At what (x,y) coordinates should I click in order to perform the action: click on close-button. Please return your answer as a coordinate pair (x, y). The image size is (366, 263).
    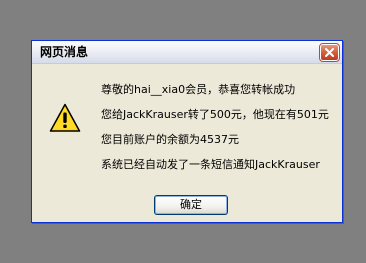
    Looking at the image, I should click on (329, 52).